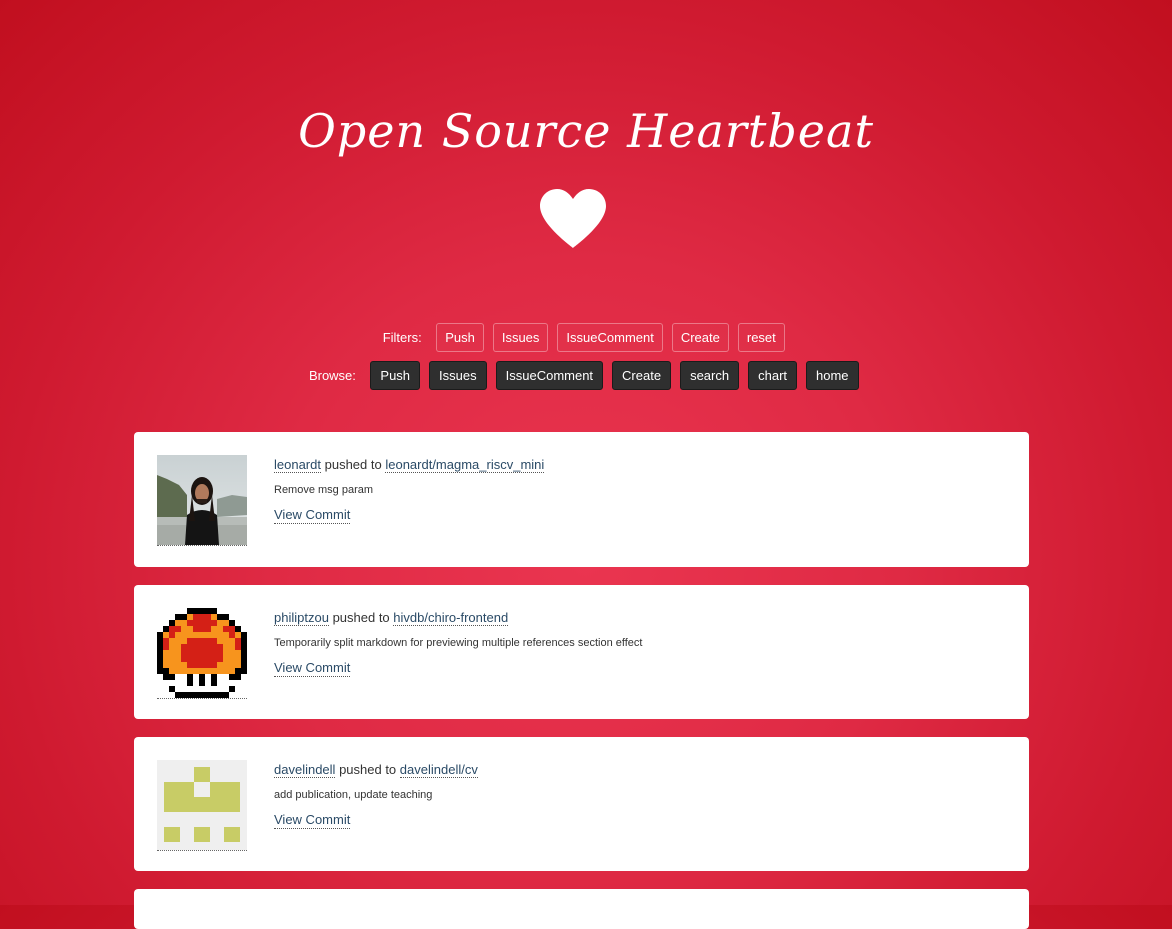 This screenshot has height=929, width=1172. I want to click on photo-avatar, so click(202, 500).